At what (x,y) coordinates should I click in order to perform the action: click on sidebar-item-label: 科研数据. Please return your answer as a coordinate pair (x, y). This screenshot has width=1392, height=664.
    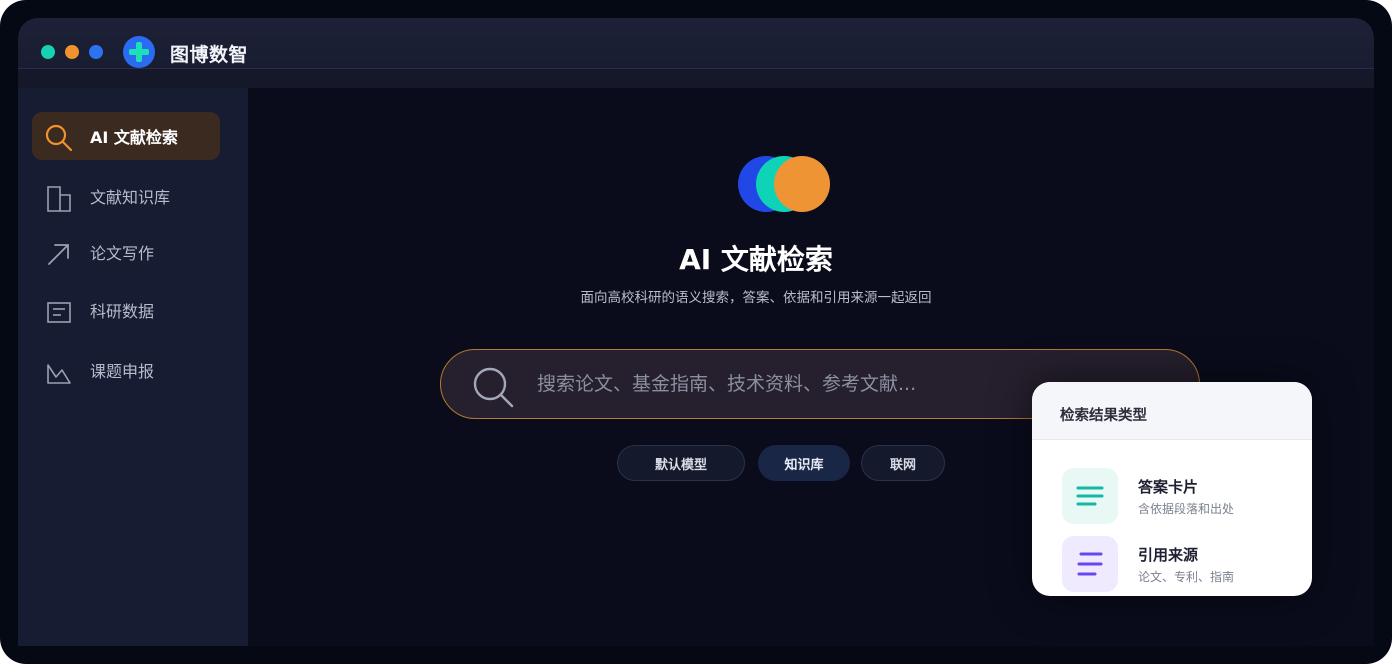
    Looking at the image, I should click on (122, 311).